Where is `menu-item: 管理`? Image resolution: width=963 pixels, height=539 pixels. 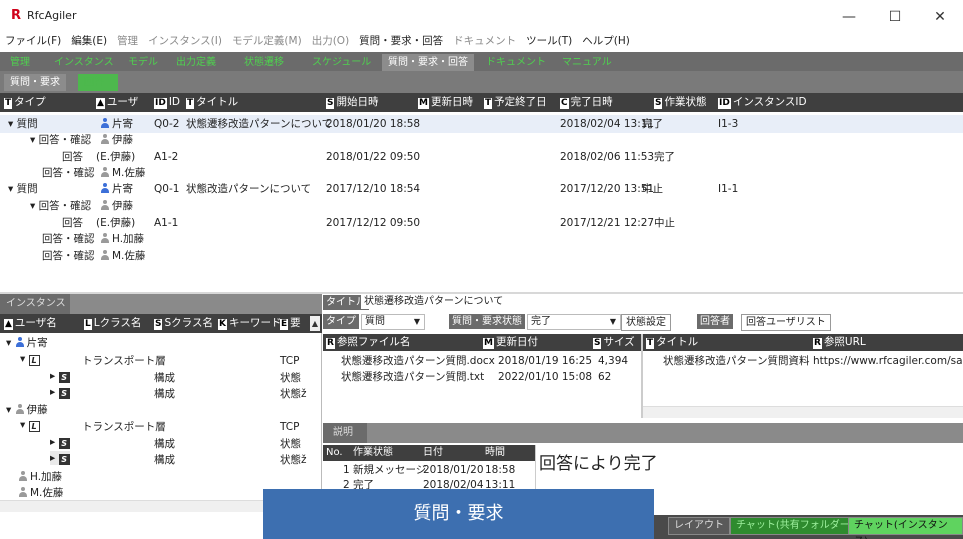
menu-item: 管理 is located at coordinates (127, 41).